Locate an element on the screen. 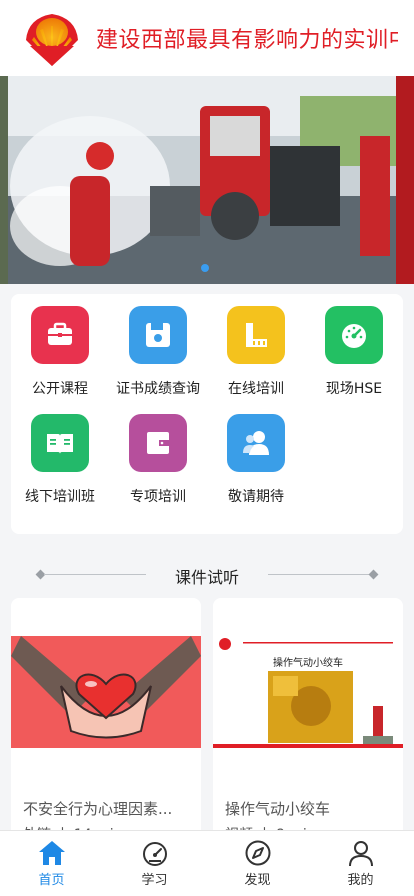  user-icon is located at coordinates (361, 854).